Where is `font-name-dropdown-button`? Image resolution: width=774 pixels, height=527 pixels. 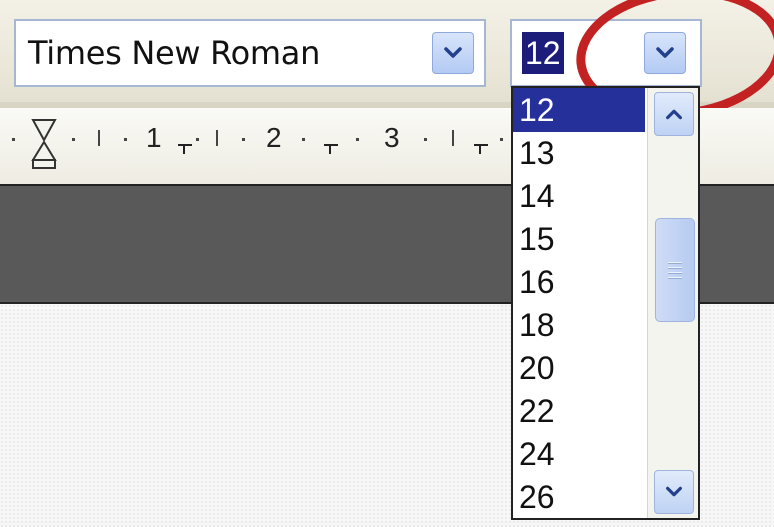 font-name-dropdown-button is located at coordinates (453, 53).